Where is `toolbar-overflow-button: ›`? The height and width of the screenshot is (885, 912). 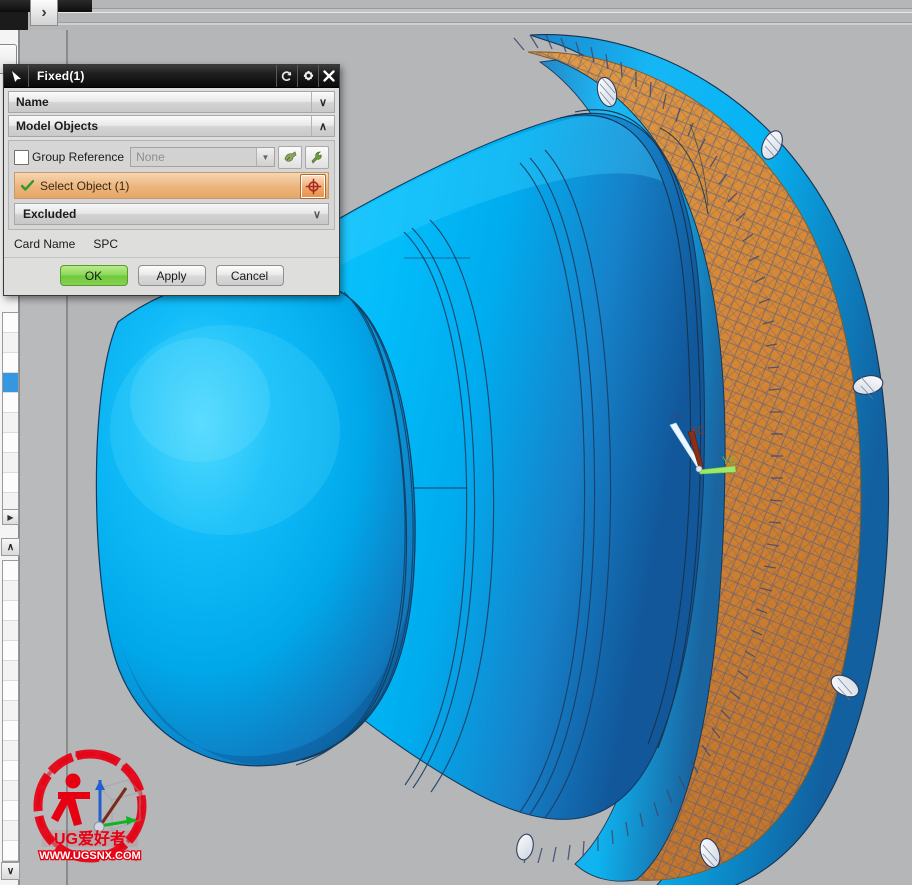
toolbar-overflow-button: › is located at coordinates (44, 13).